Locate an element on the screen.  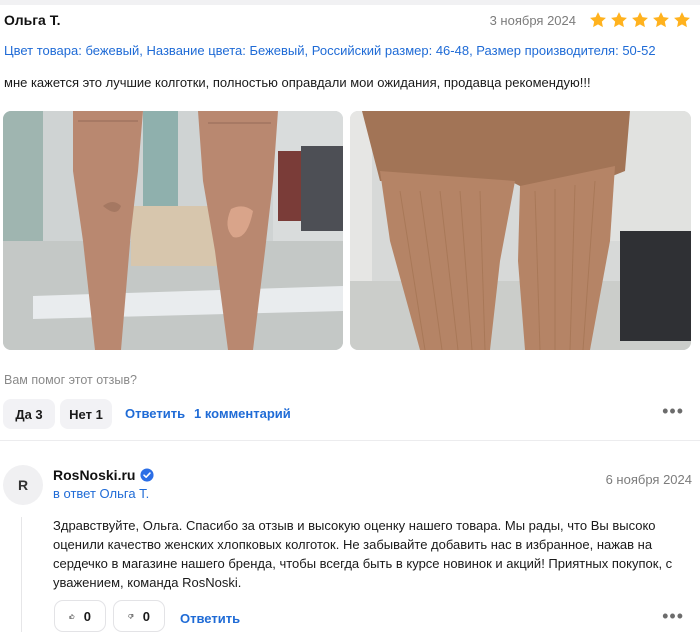
seller-more-options-icon: ••• is located at coordinates (673, 616).